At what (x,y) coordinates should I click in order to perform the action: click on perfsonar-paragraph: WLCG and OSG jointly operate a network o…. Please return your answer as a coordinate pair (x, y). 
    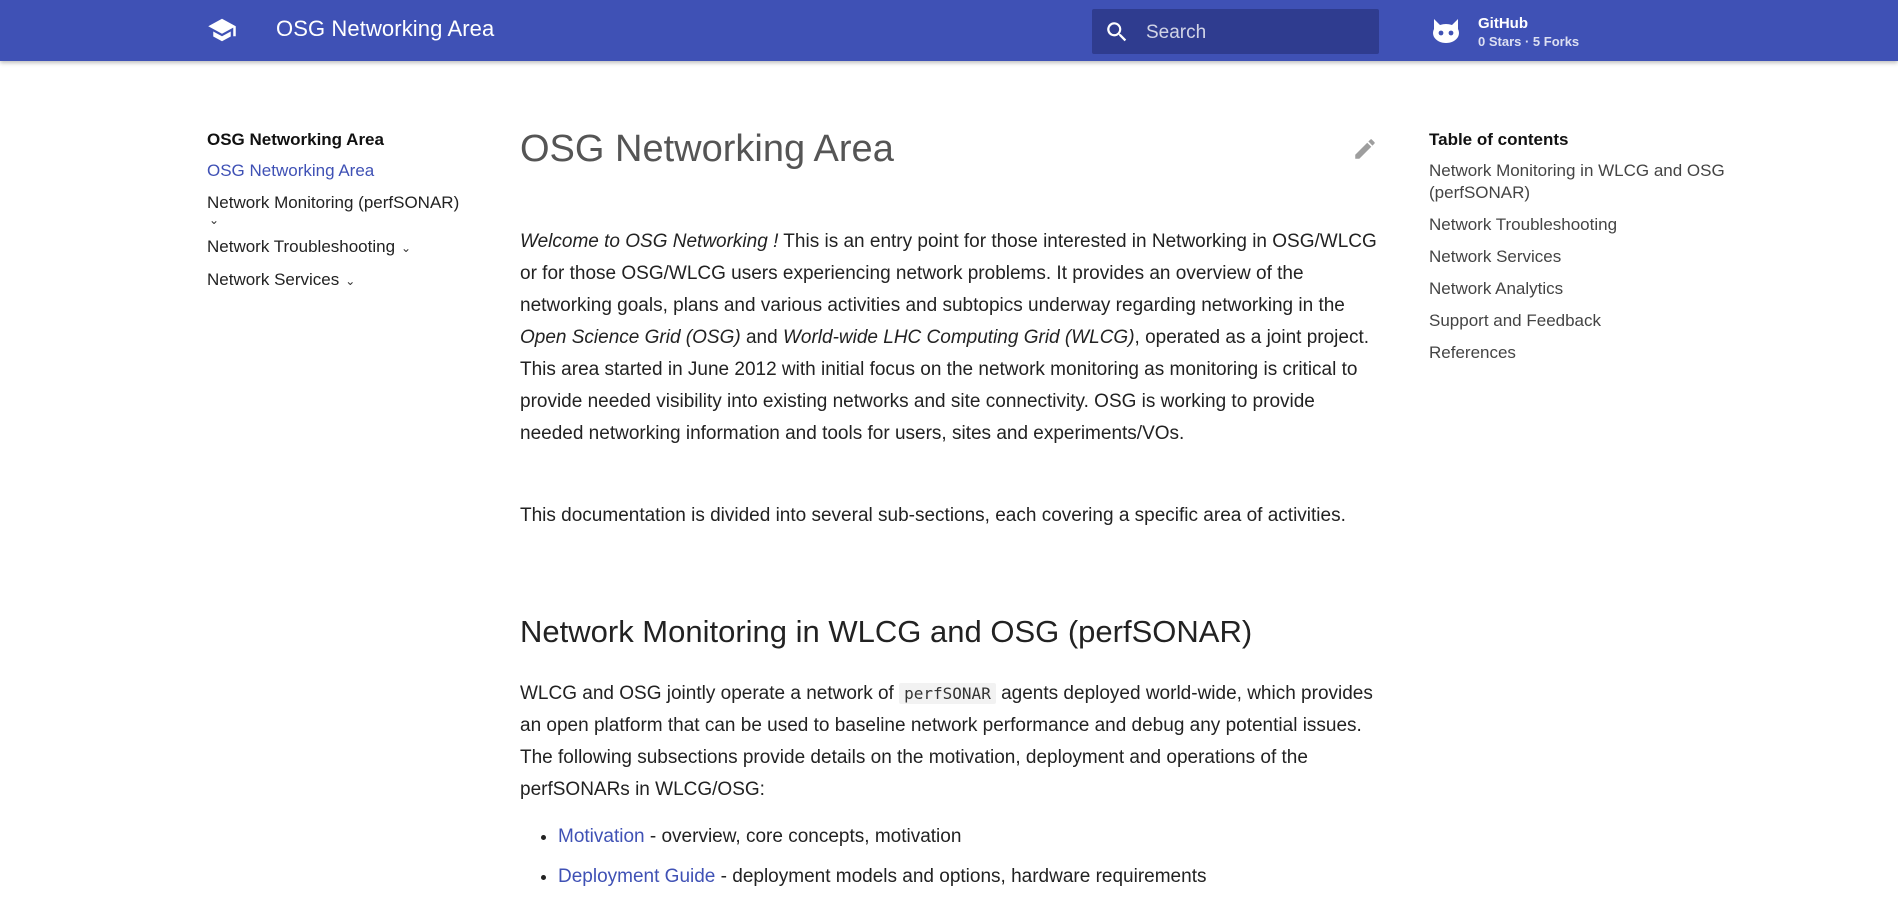
    Looking at the image, I should click on (950, 742).